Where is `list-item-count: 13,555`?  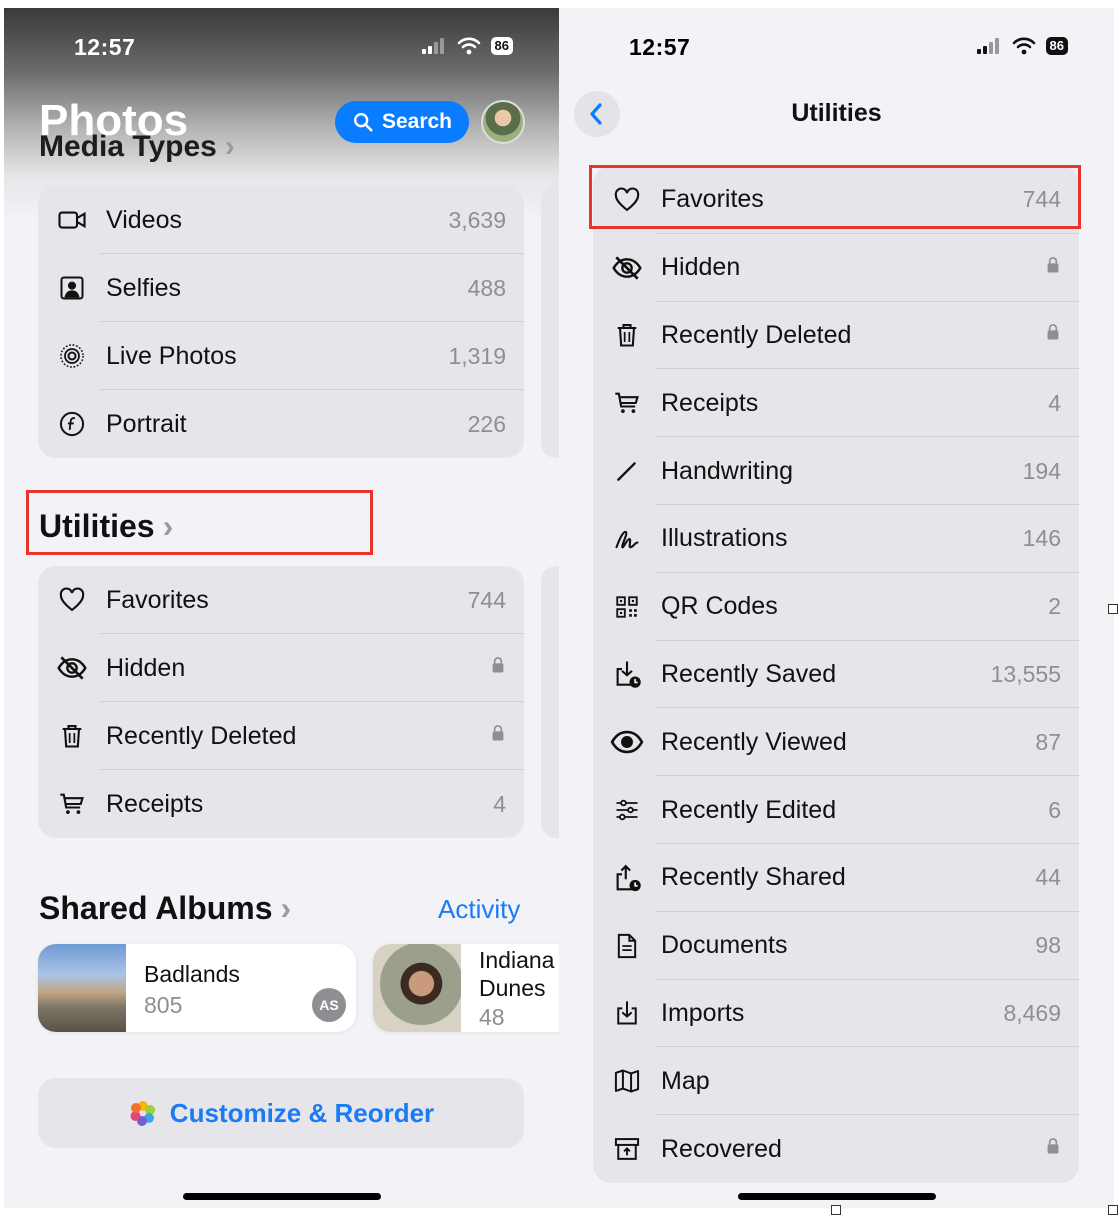
list-item-count: 13,555 is located at coordinates (1025, 673).